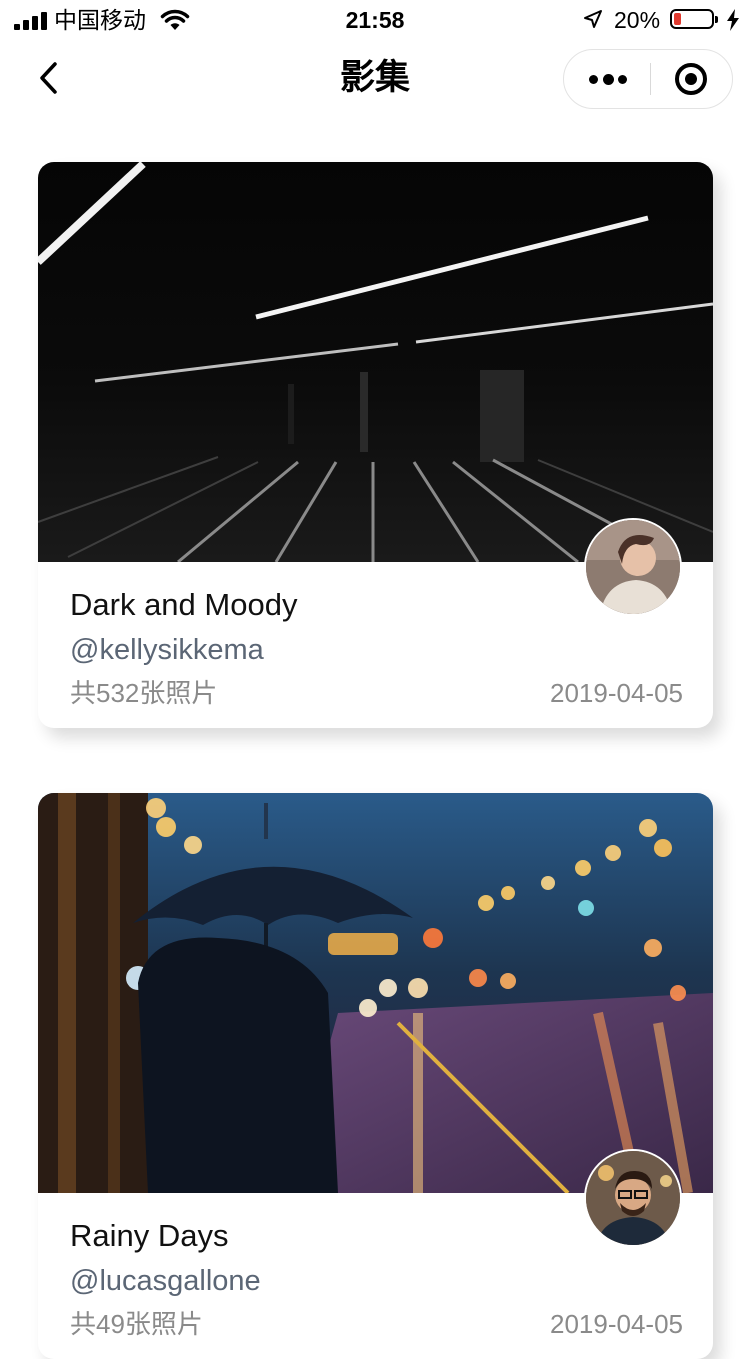  What do you see at coordinates (165, 1281) in the screenshot?
I see `album-author: @lucasgallone` at bounding box center [165, 1281].